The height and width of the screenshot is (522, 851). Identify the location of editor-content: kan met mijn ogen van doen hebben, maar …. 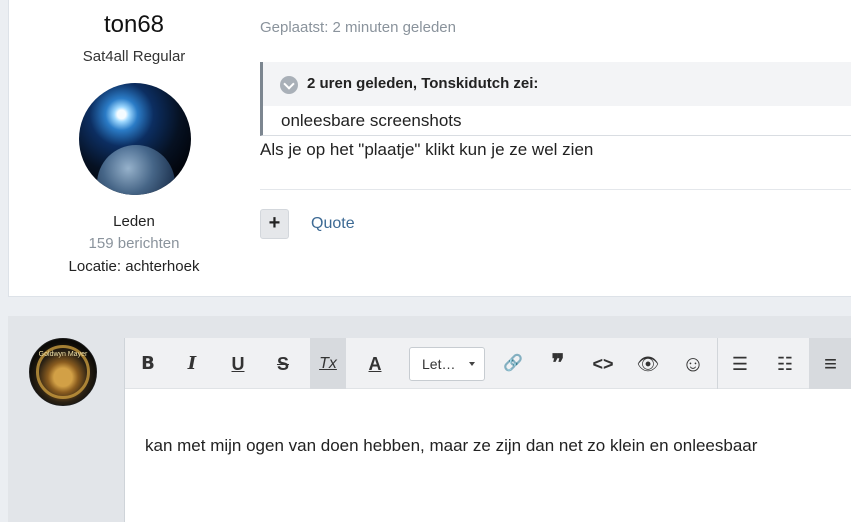
(451, 446).